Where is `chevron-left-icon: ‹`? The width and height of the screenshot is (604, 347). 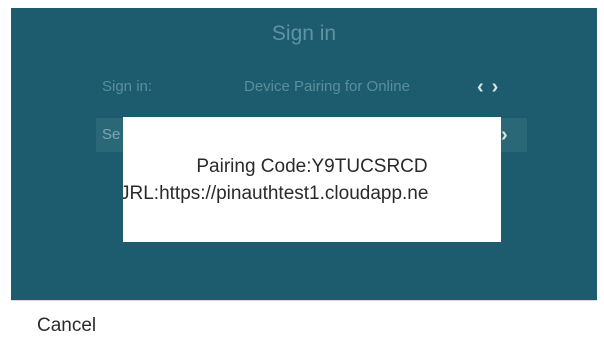 chevron-left-icon: ‹ is located at coordinates (484, 87).